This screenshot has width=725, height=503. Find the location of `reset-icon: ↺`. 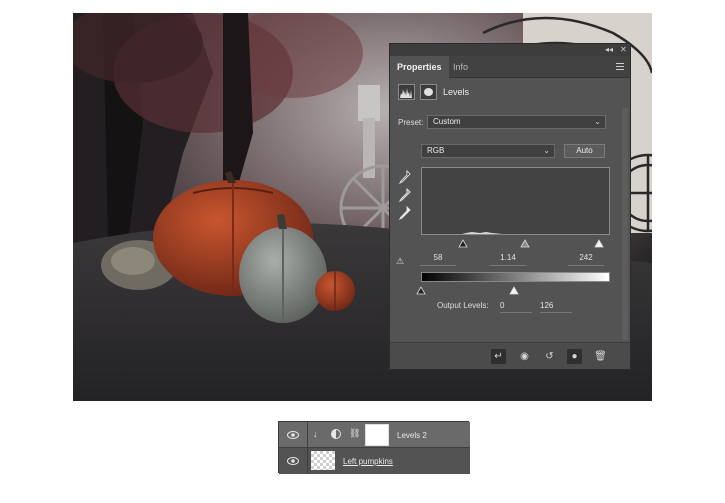

reset-icon: ↺ is located at coordinates (549, 356).